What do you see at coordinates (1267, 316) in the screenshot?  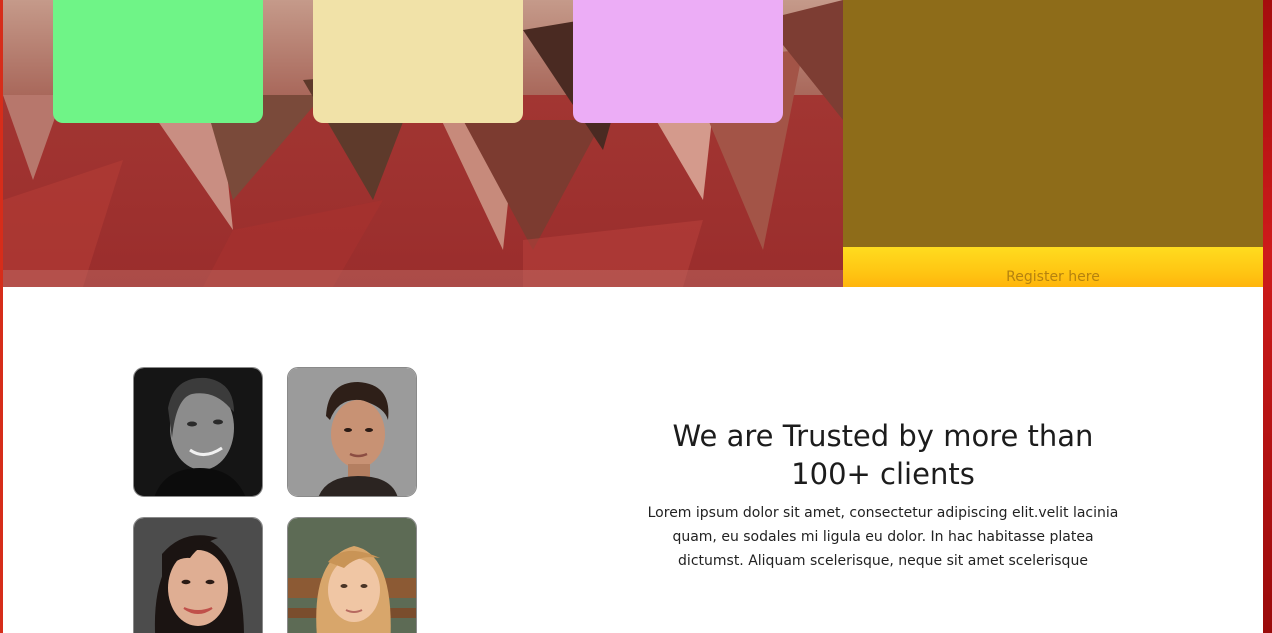 I see `page-edge-right` at bounding box center [1267, 316].